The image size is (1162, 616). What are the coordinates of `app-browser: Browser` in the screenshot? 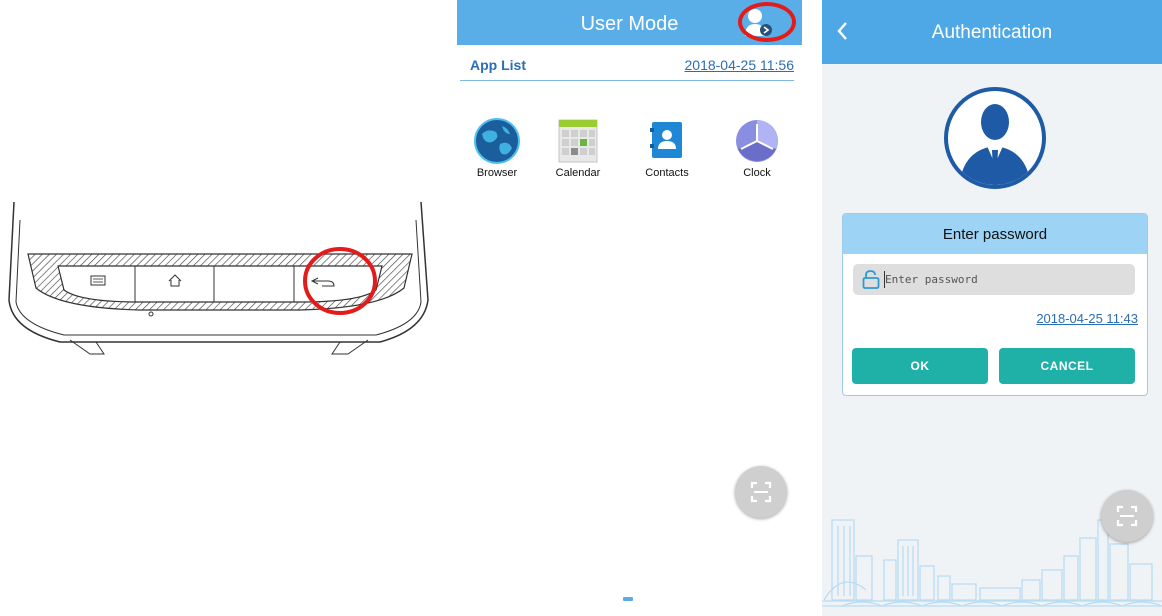 It's located at (497, 148).